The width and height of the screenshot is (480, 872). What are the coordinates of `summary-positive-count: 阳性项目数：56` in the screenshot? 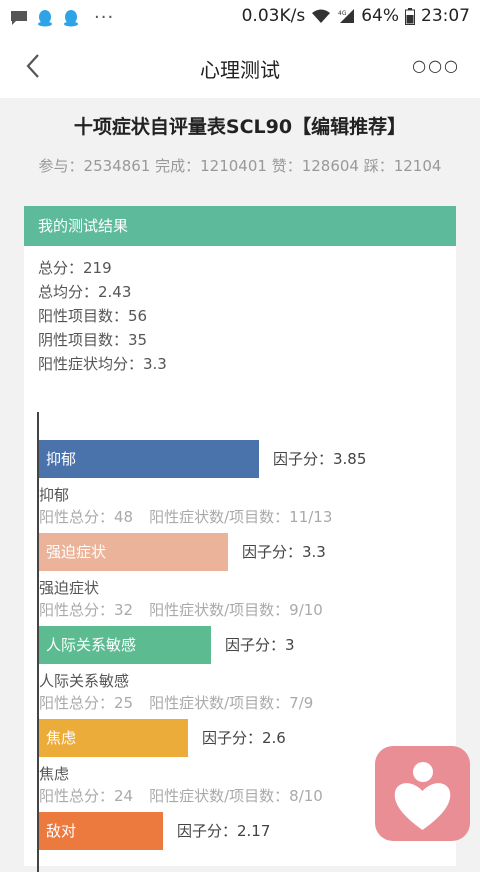 It's located at (93, 316).